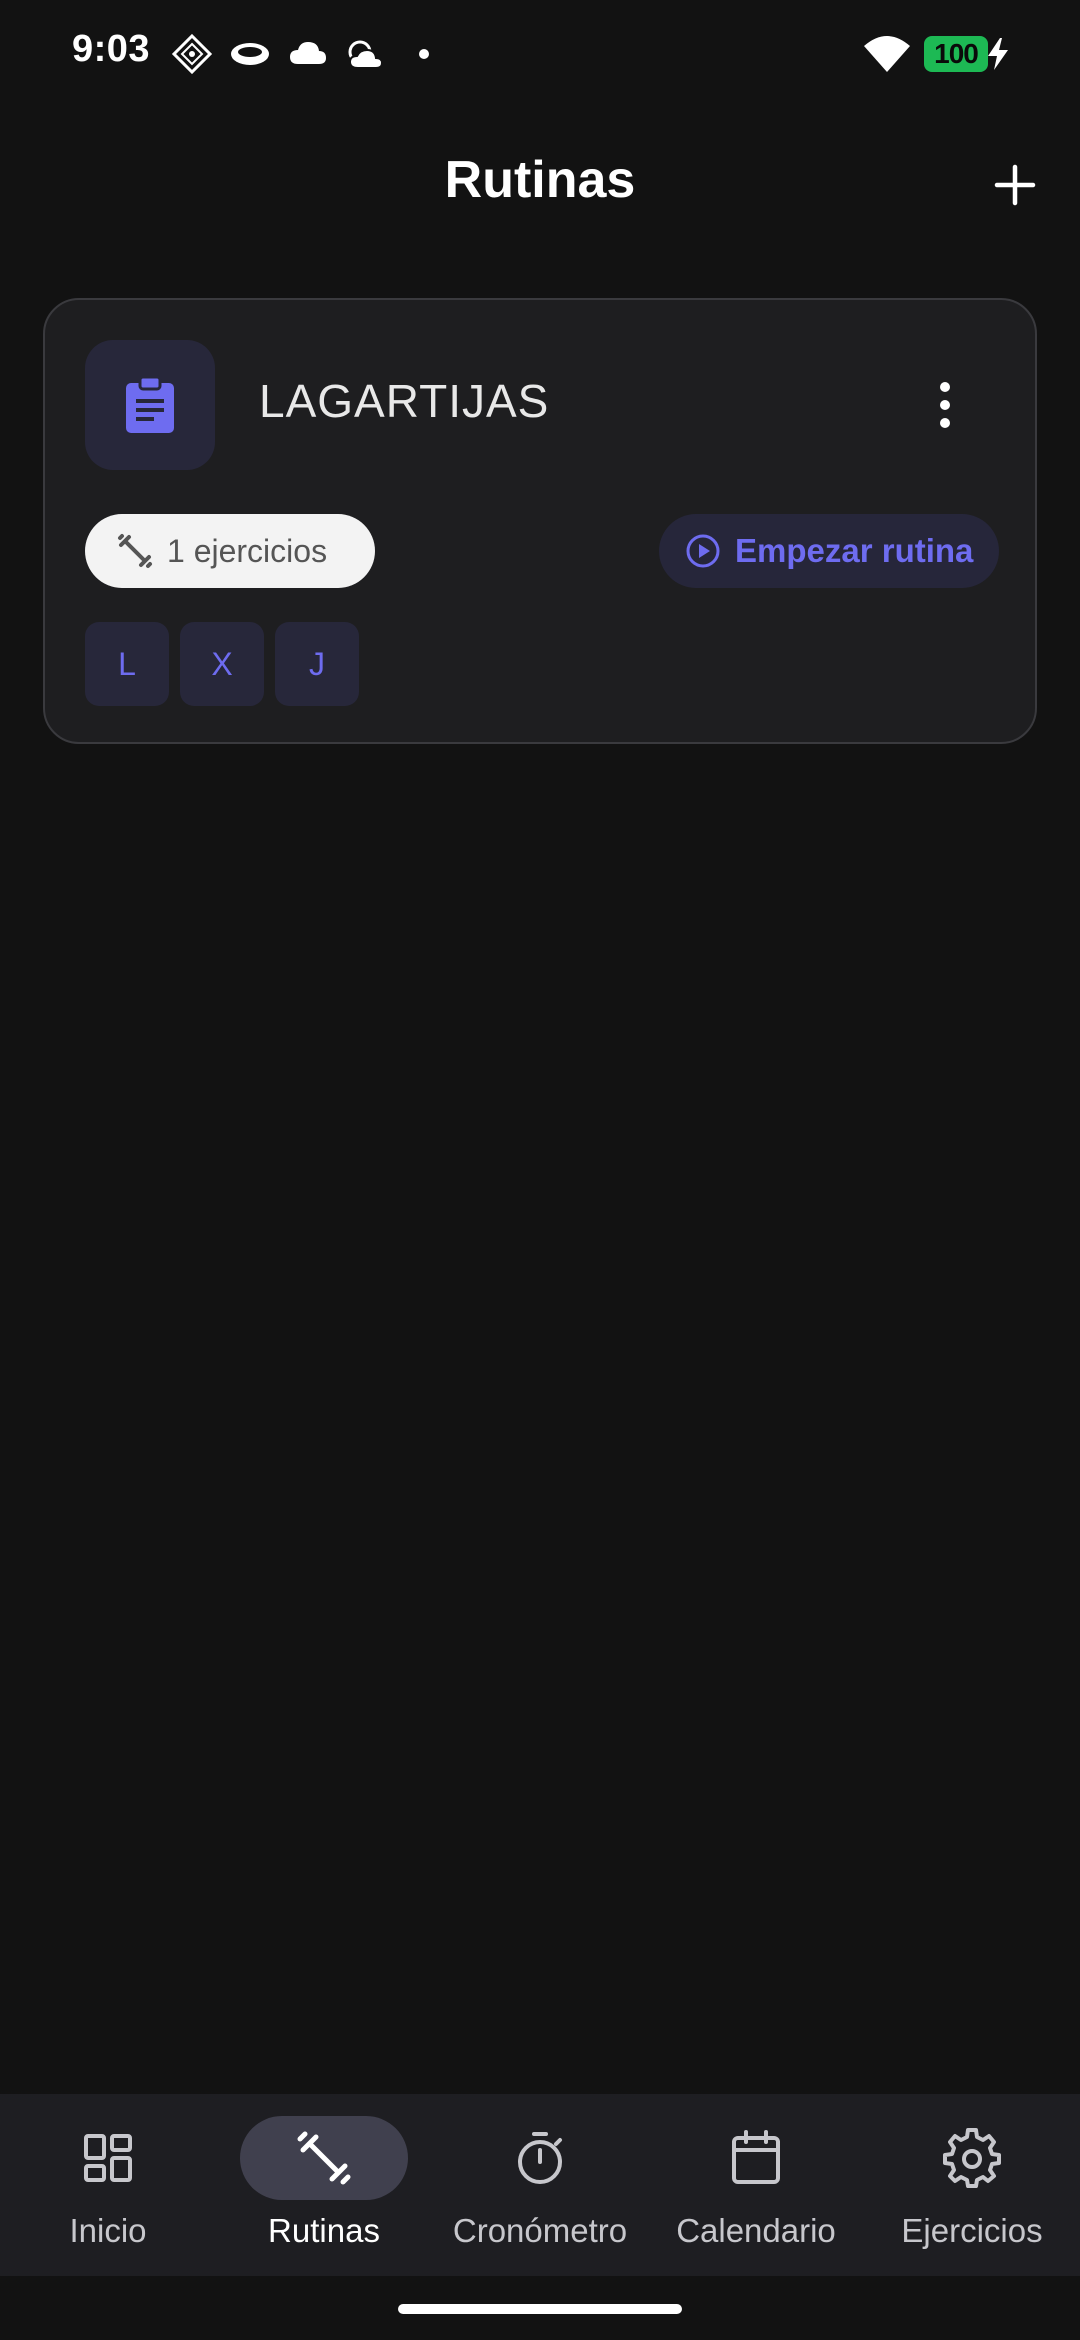  Describe the element at coordinates (127, 664) in the screenshot. I see `day-chip: L` at that location.